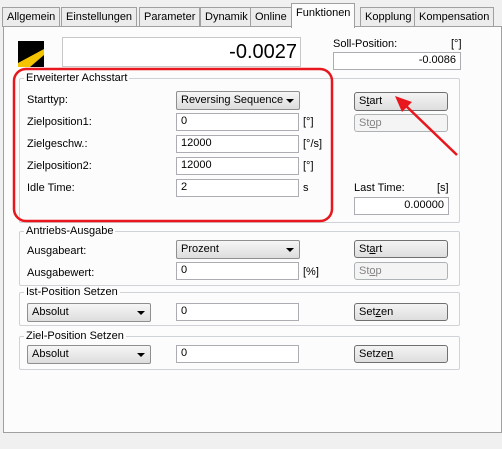 The image size is (502, 449). I want to click on tab-einstellungen: Einstellungen, so click(99, 17).